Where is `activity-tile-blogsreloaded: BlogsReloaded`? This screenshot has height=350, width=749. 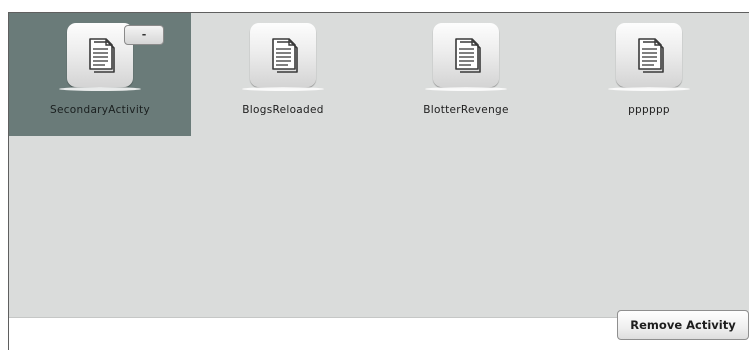
activity-tile-blogsreloaded: BlogsReloaded is located at coordinates (283, 74).